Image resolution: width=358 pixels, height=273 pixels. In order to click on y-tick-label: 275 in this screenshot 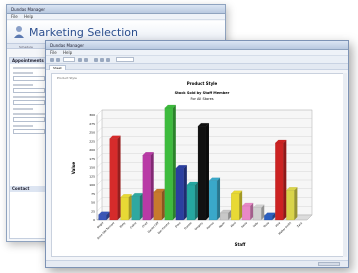, I will do `click(92, 124)`.